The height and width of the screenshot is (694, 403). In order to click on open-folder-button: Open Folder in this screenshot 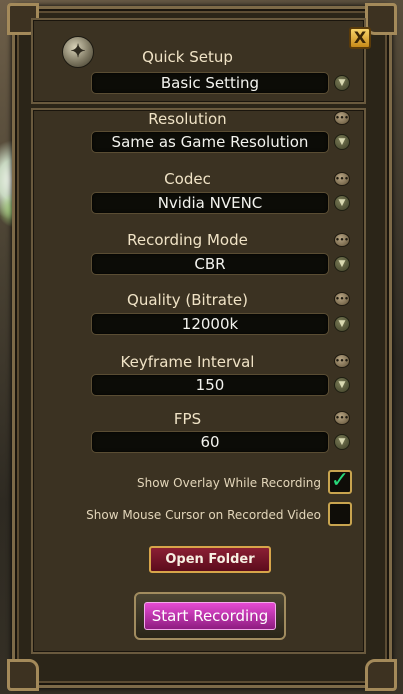, I will do `click(210, 559)`.